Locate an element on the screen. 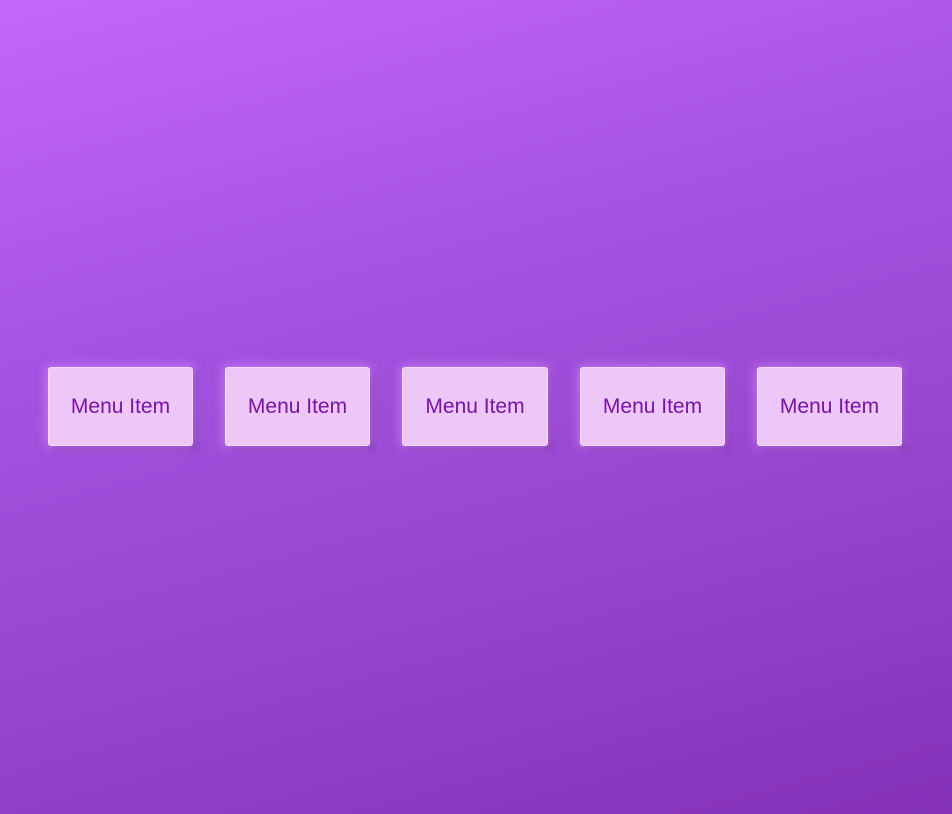 The height and width of the screenshot is (814, 952). menu-item-5: Menu Item is located at coordinates (829, 406).